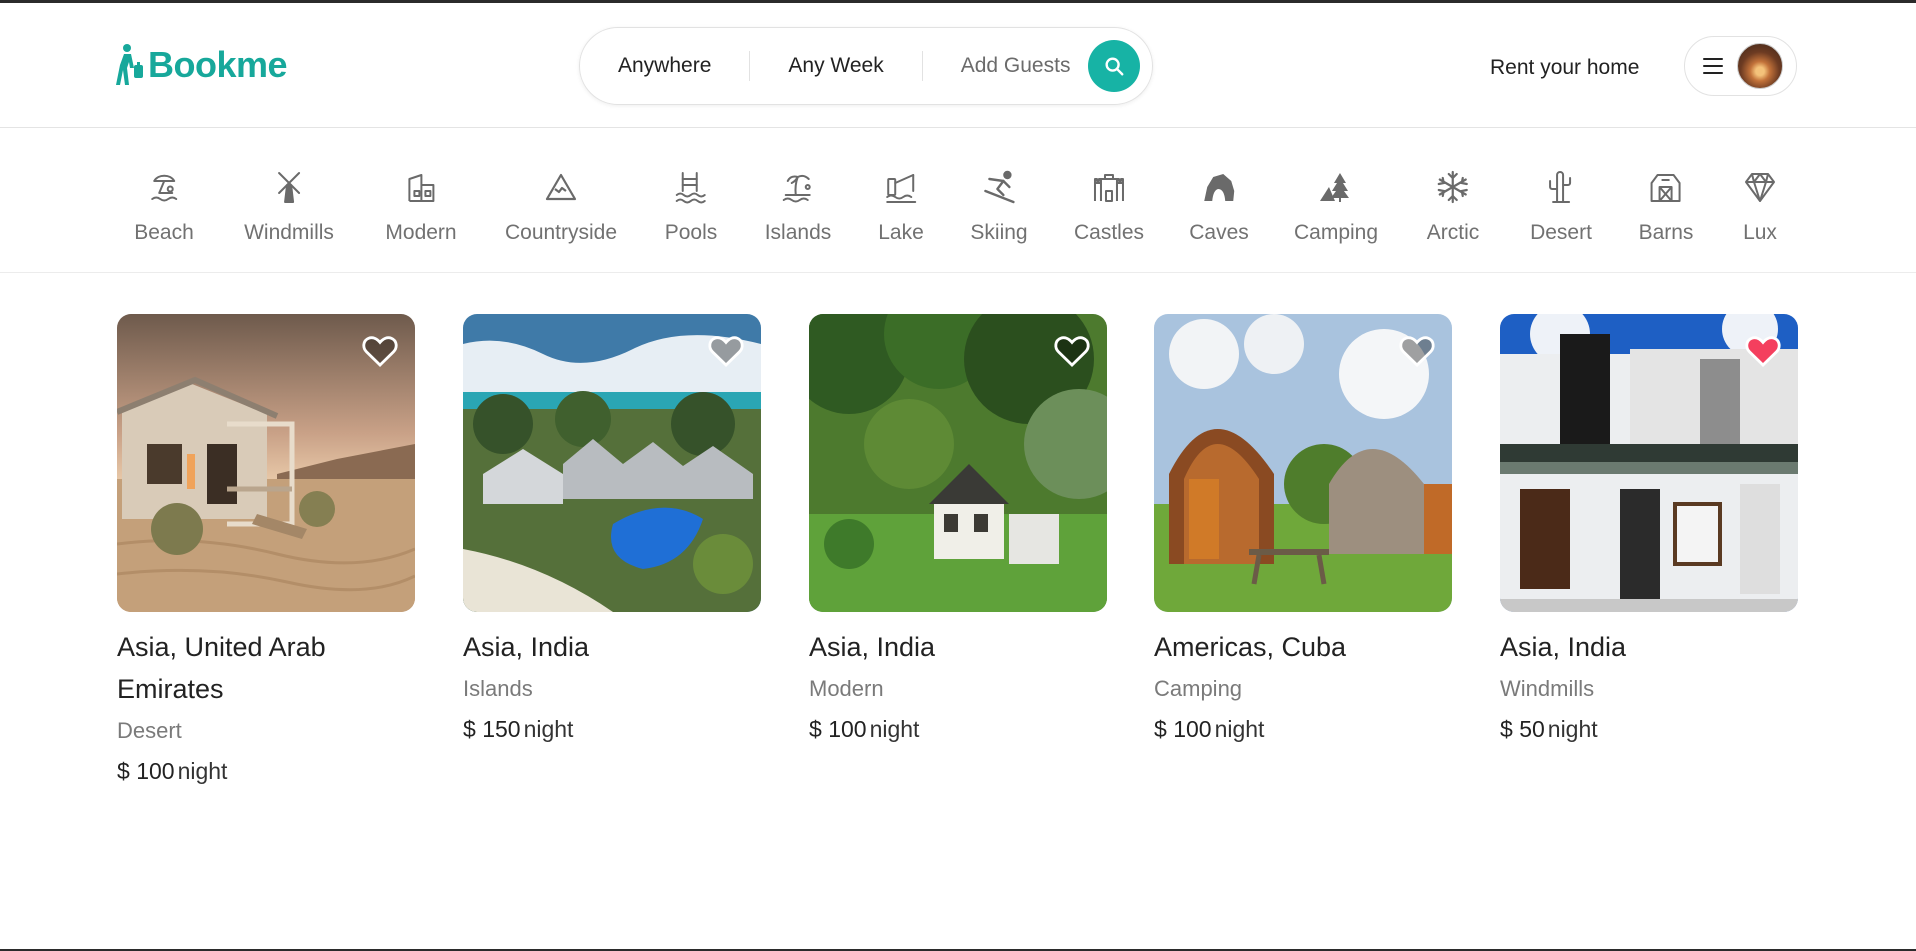  I want to click on listing-price: $ 150 night, so click(612, 729).